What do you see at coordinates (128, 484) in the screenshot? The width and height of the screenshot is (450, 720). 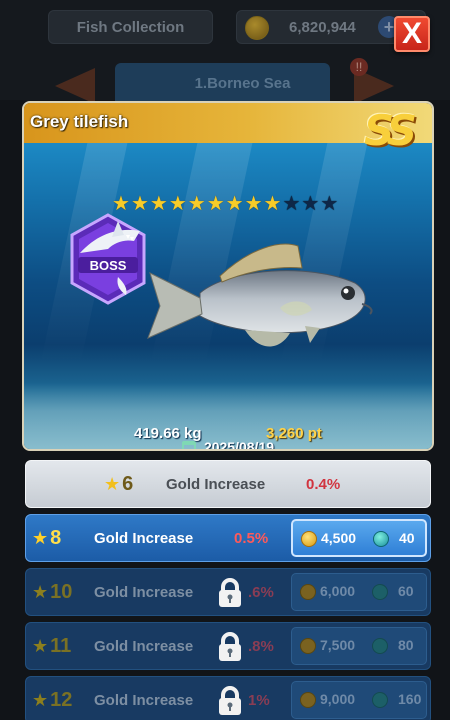 I see `current-level-number: 6` at bounding box center [128, 484].